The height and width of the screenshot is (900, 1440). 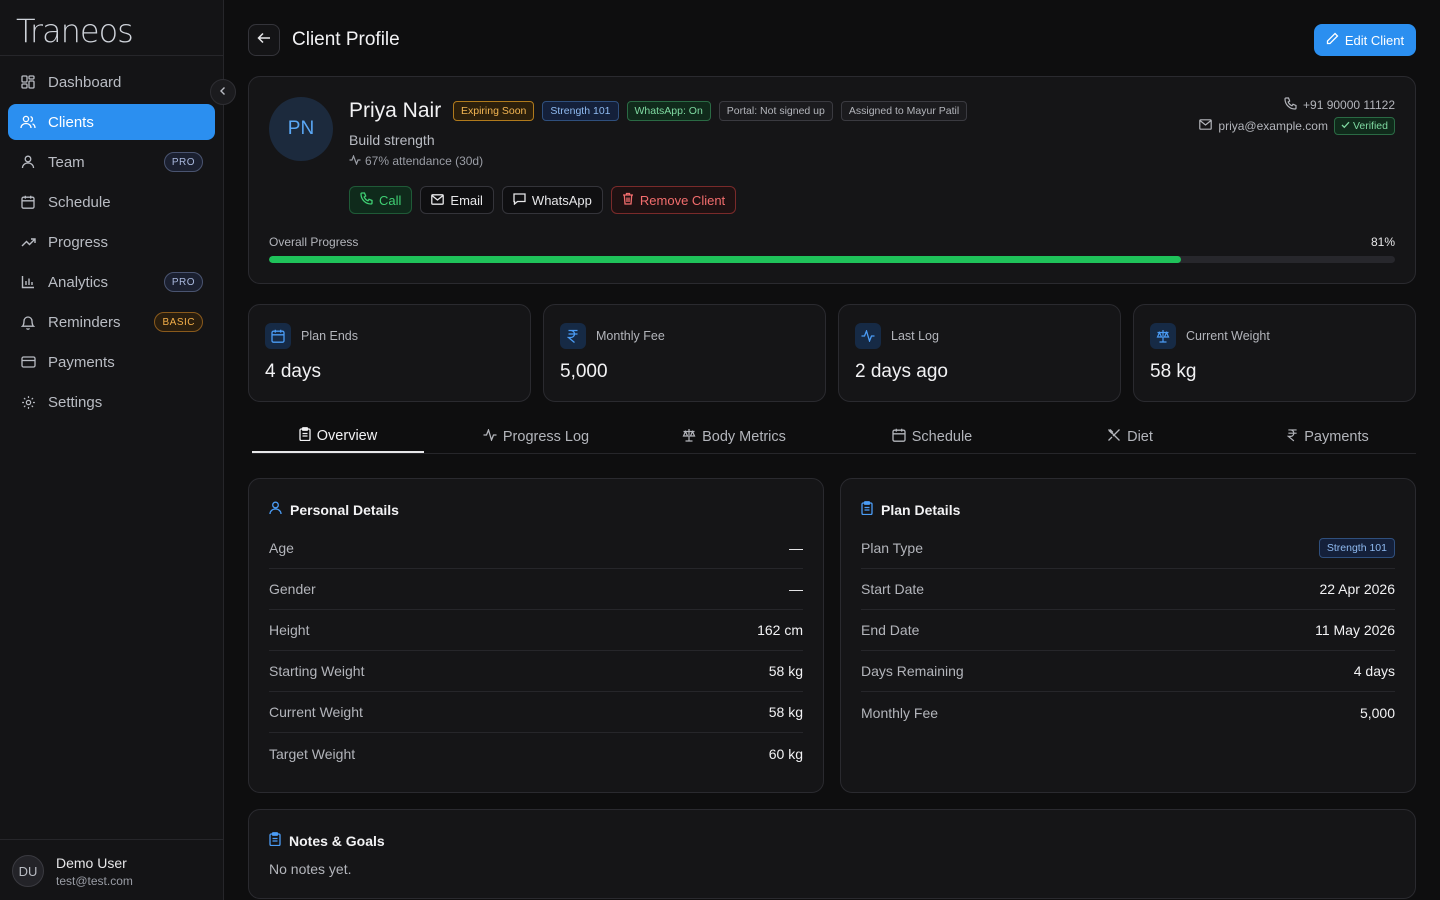 I want to click on phone-number: +91 90000 11122, so click(x=1349, y=105).